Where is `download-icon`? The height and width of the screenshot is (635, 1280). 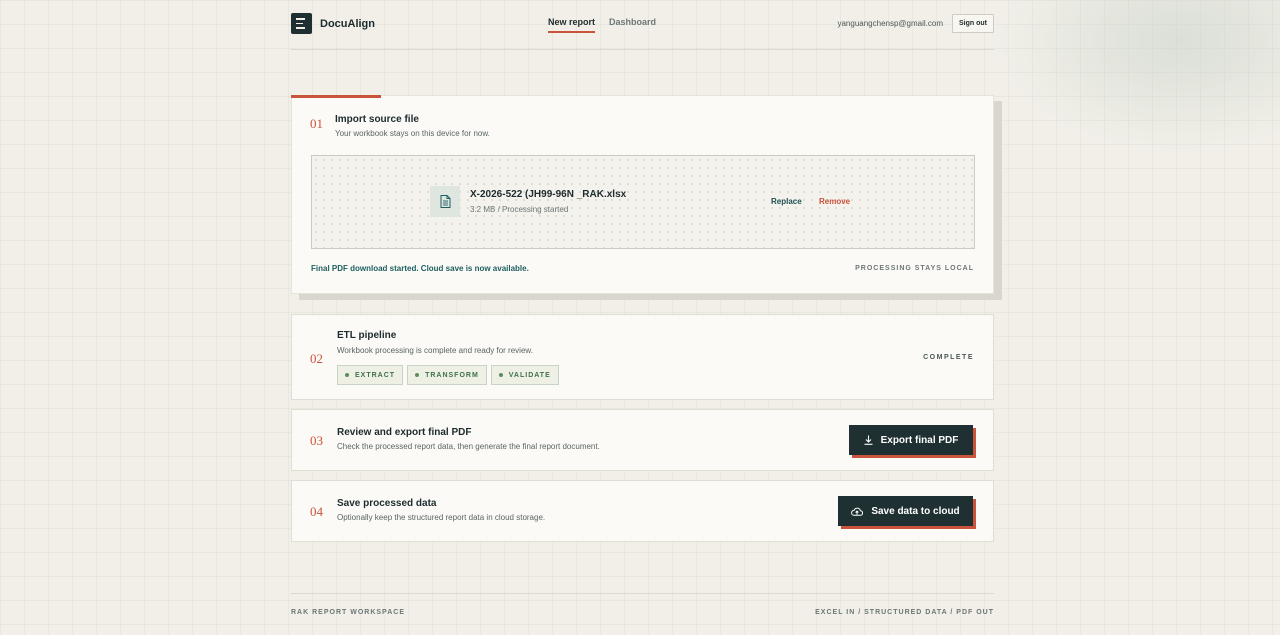
download-icon is located at coordinates (868, 440).